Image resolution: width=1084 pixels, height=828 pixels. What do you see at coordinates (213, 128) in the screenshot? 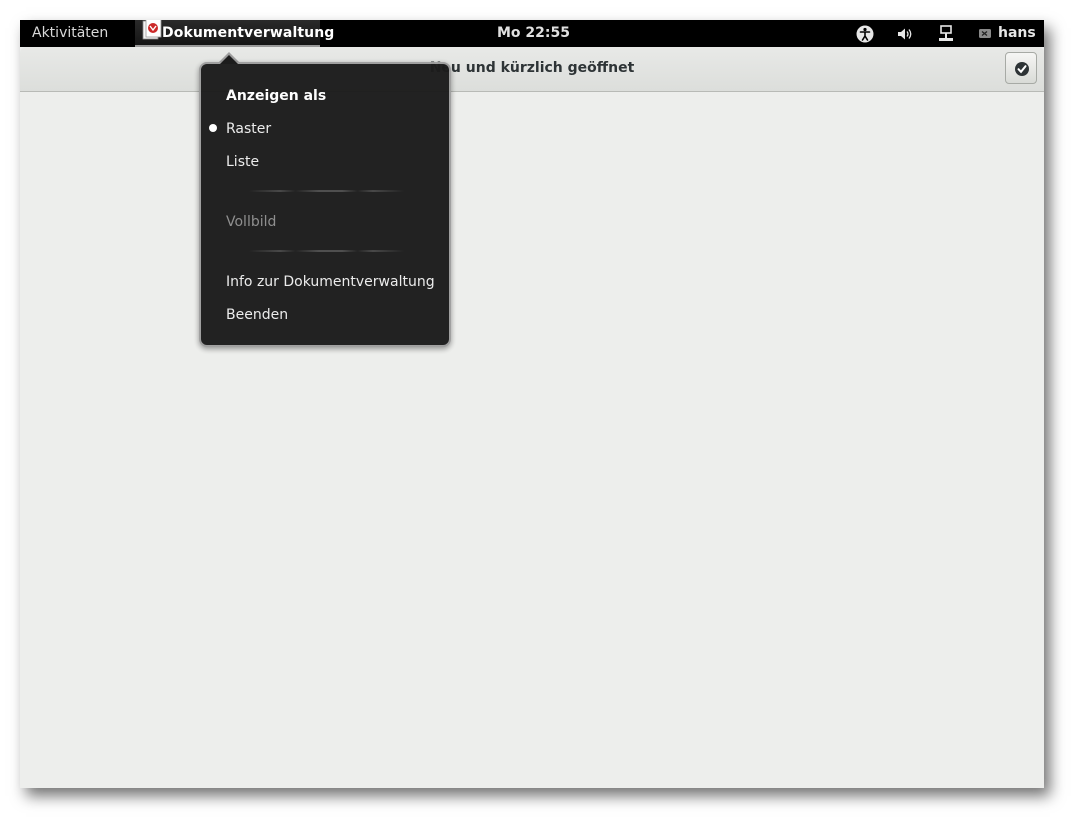
I see `selected-radio-indicator` at bounding box center [213, 128].